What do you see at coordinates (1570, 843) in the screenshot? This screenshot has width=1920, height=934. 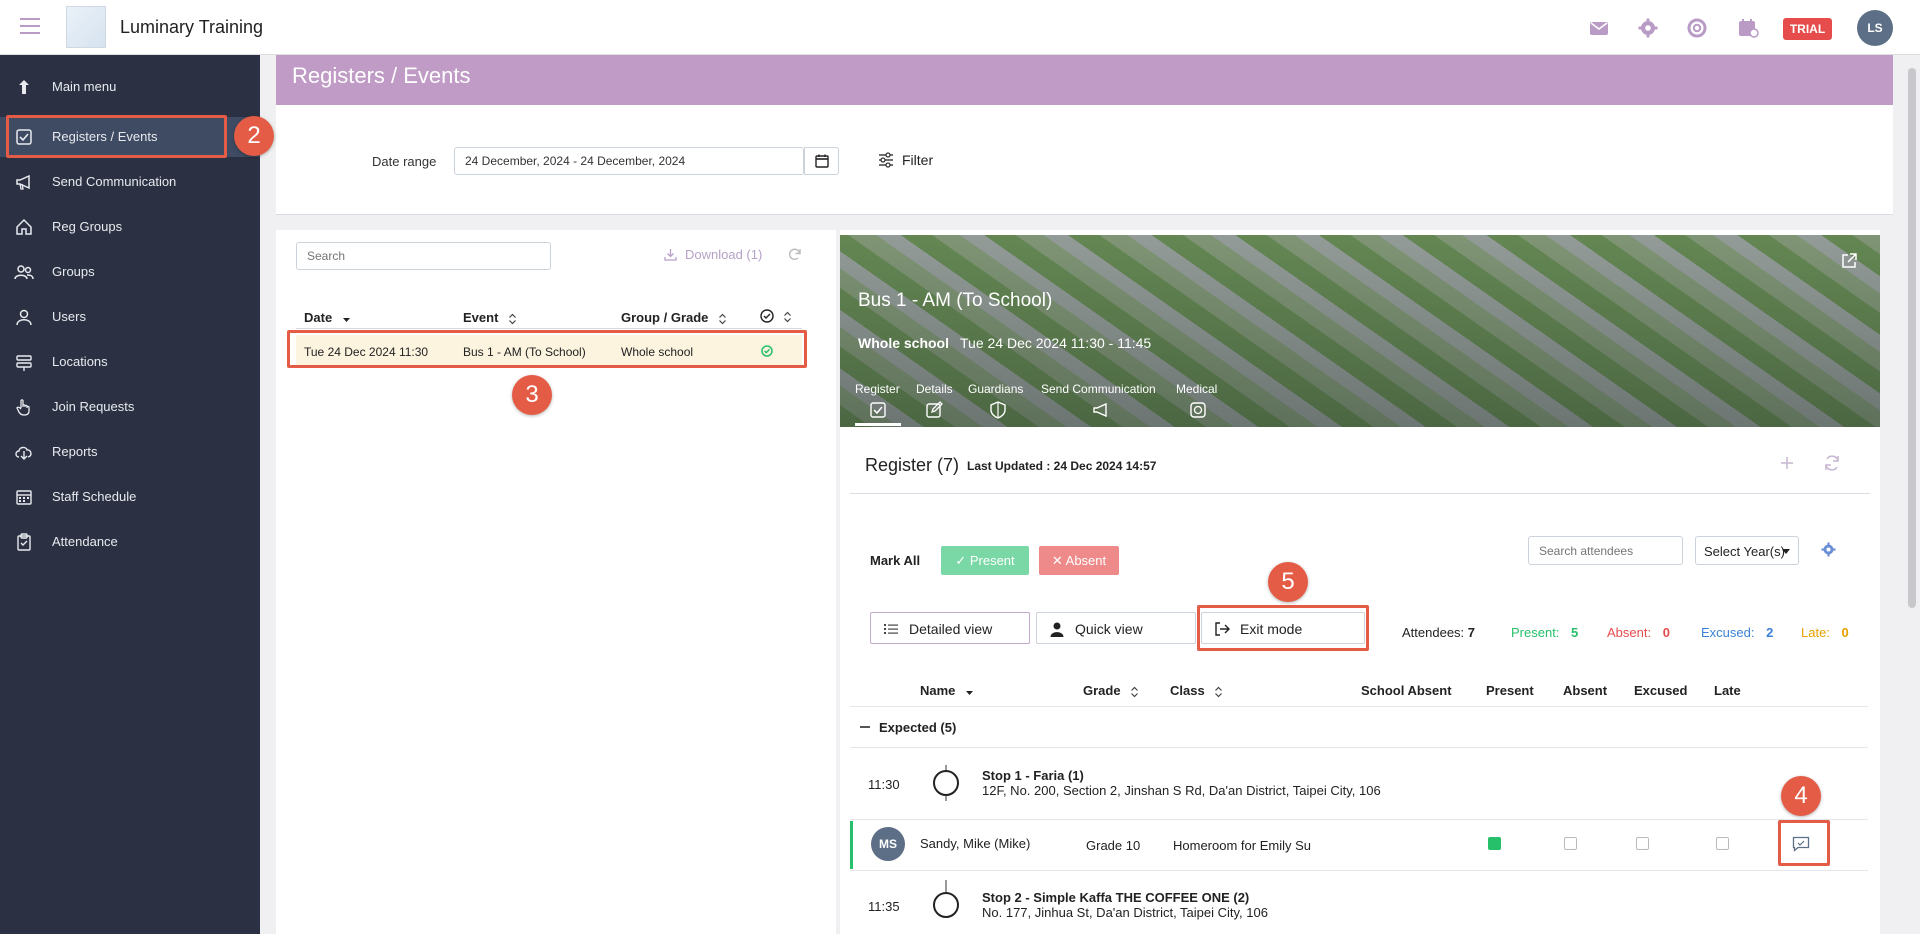 I see `absent-checkbox` at bounding box center [1570, 843].